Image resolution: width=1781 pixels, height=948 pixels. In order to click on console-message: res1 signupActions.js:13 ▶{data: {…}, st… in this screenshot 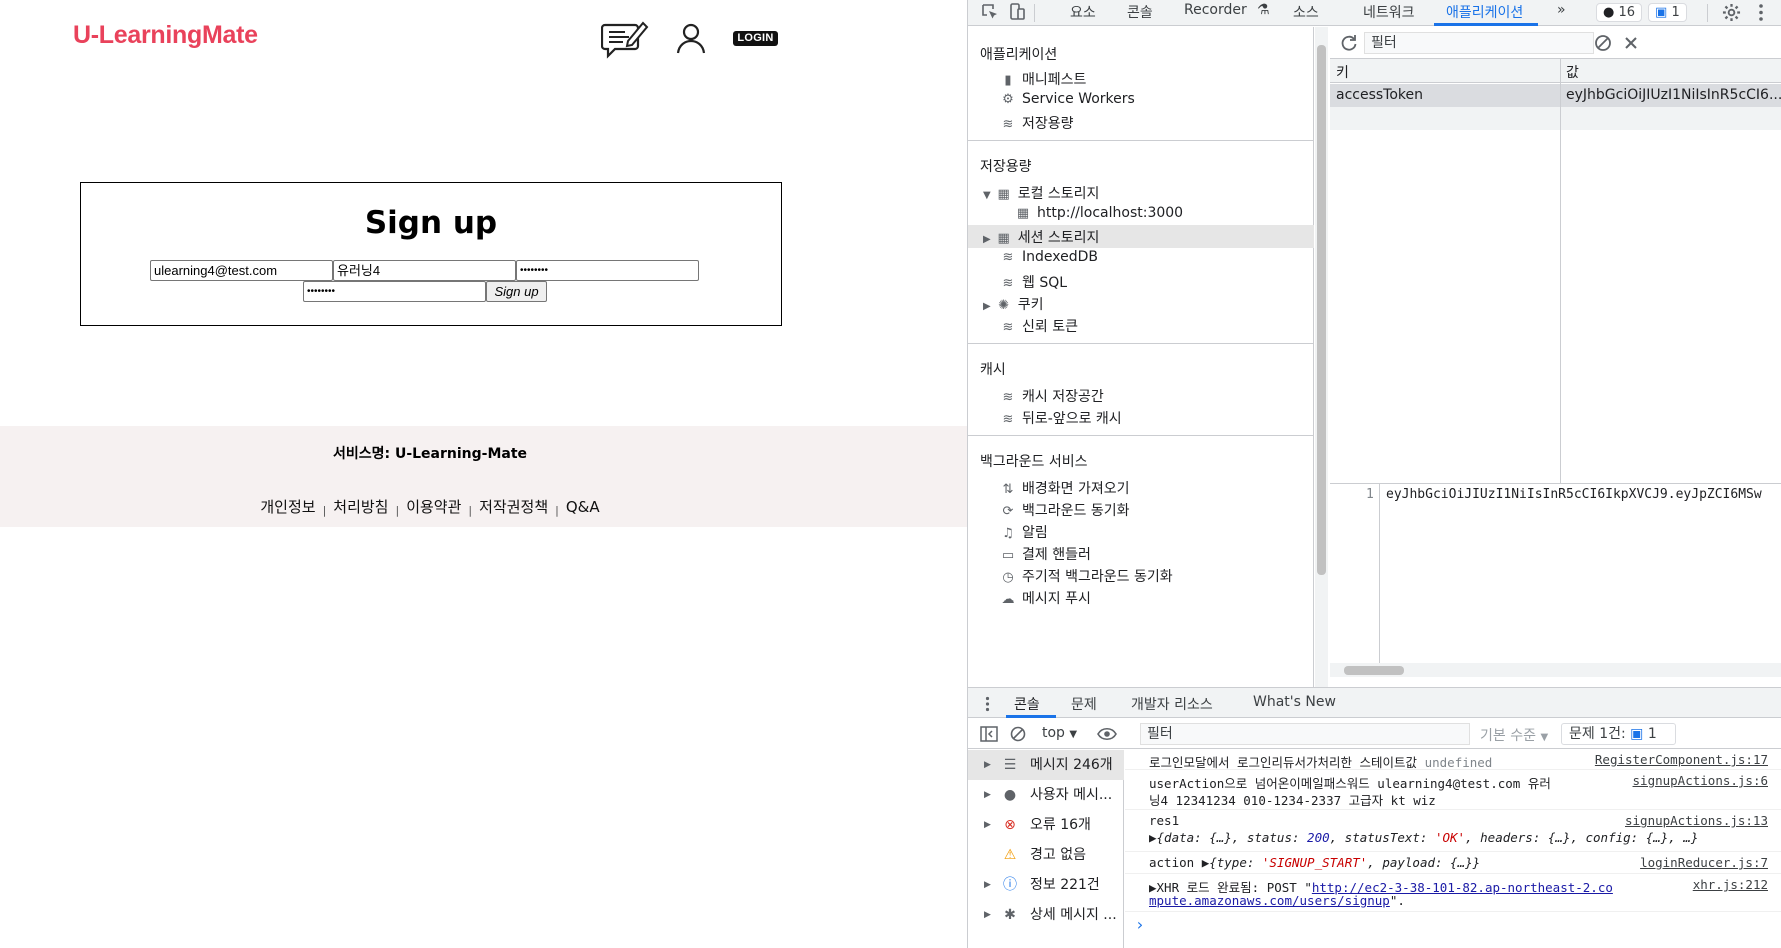, I will do `click(1453, 831)`.